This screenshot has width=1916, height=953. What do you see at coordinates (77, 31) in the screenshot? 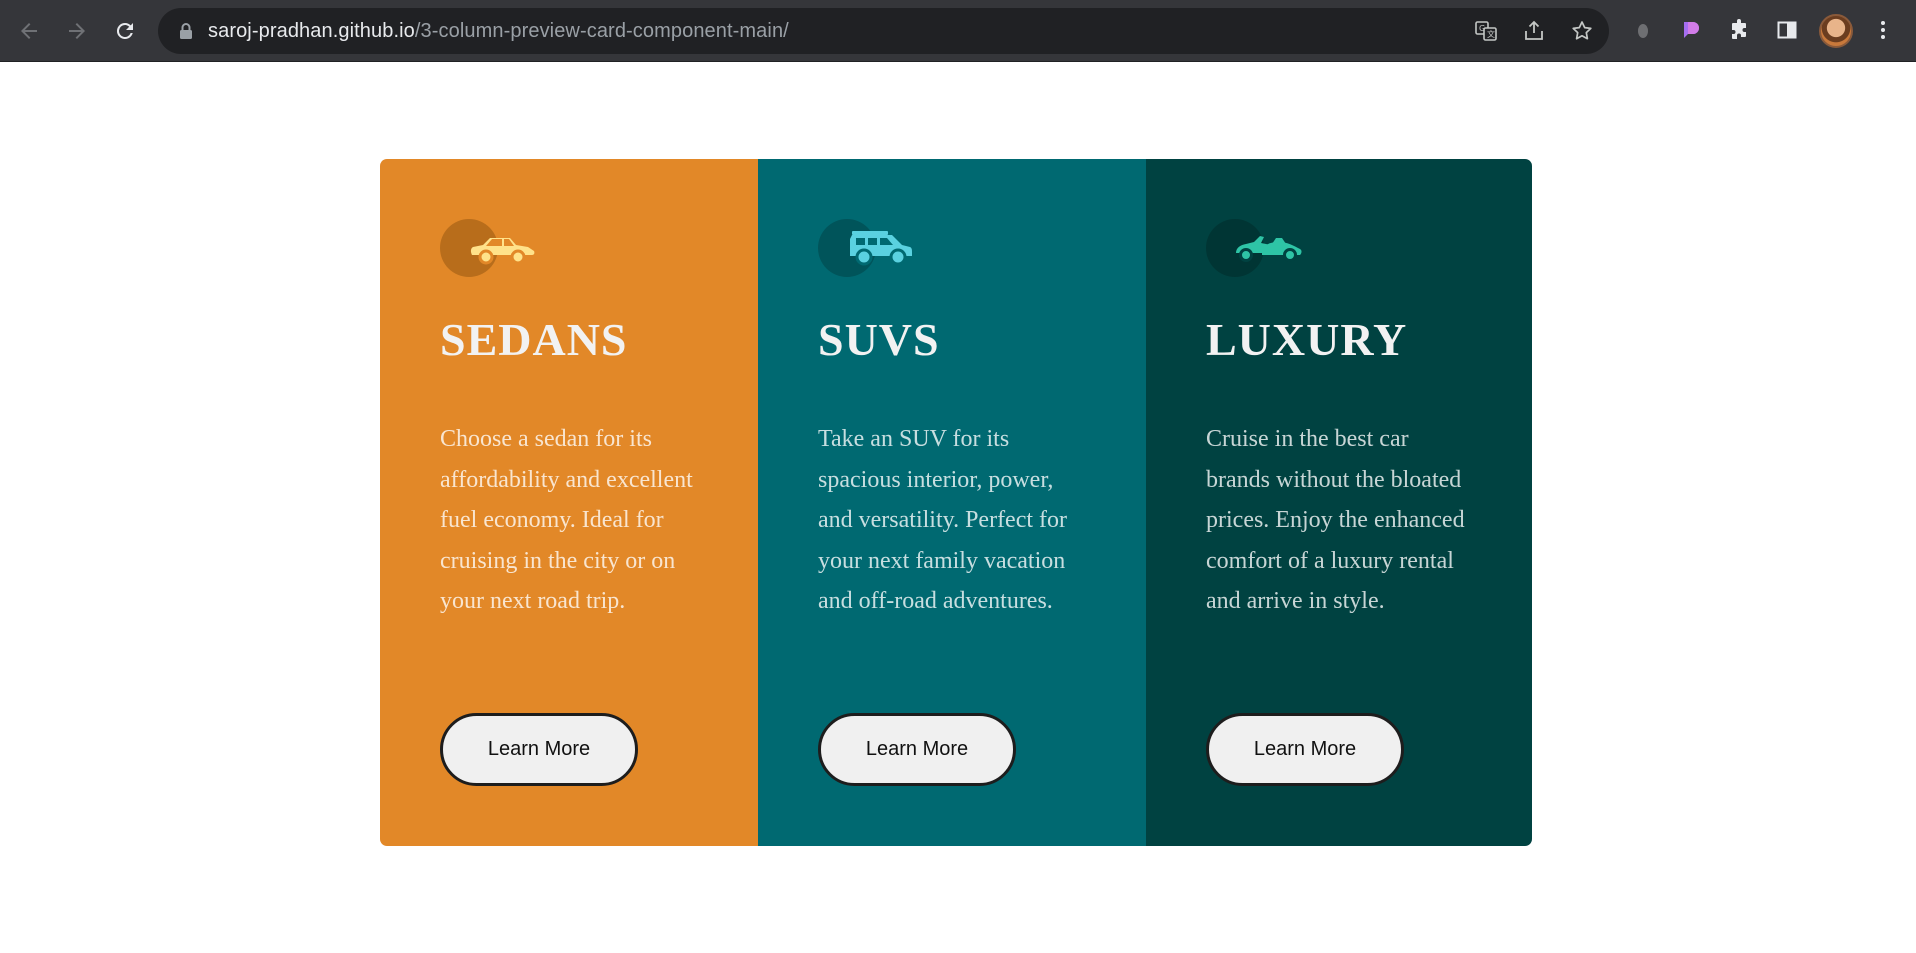
I see `forward-icon` at bounding box center [77, 31].